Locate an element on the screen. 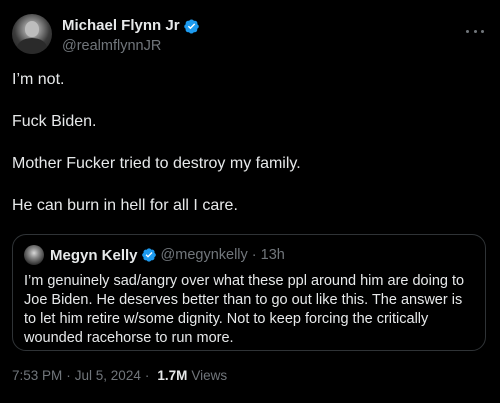 This screenshot has height=403, width=500. quoted-tweet-header: Megyn Kelly @megynkelly · 13h is located at coordinates (154, 255).